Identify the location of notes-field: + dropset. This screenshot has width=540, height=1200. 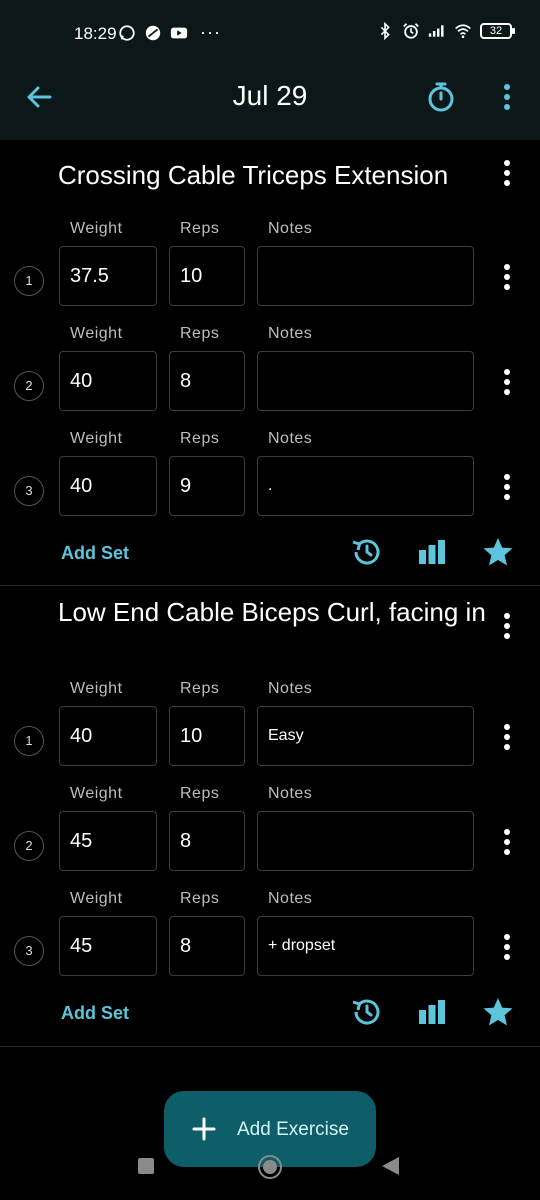
(365, 946).